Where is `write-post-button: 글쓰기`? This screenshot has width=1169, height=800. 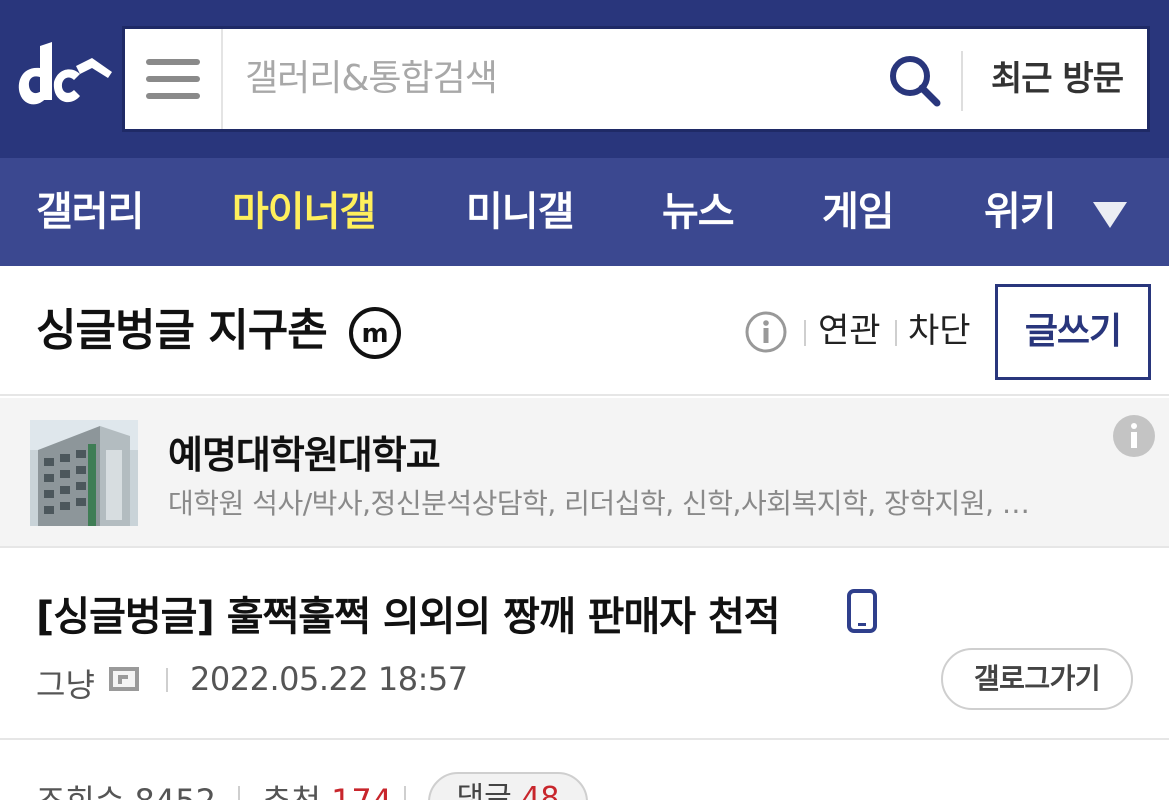
write-post-button: 글쓰기 is located at coordinates (1073, 332).